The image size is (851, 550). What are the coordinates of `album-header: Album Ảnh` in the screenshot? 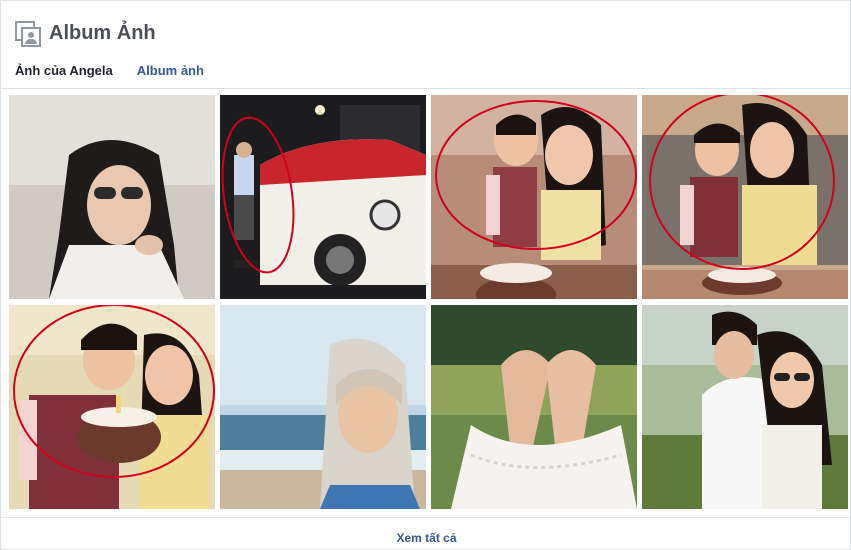 It's located at (85, 33).